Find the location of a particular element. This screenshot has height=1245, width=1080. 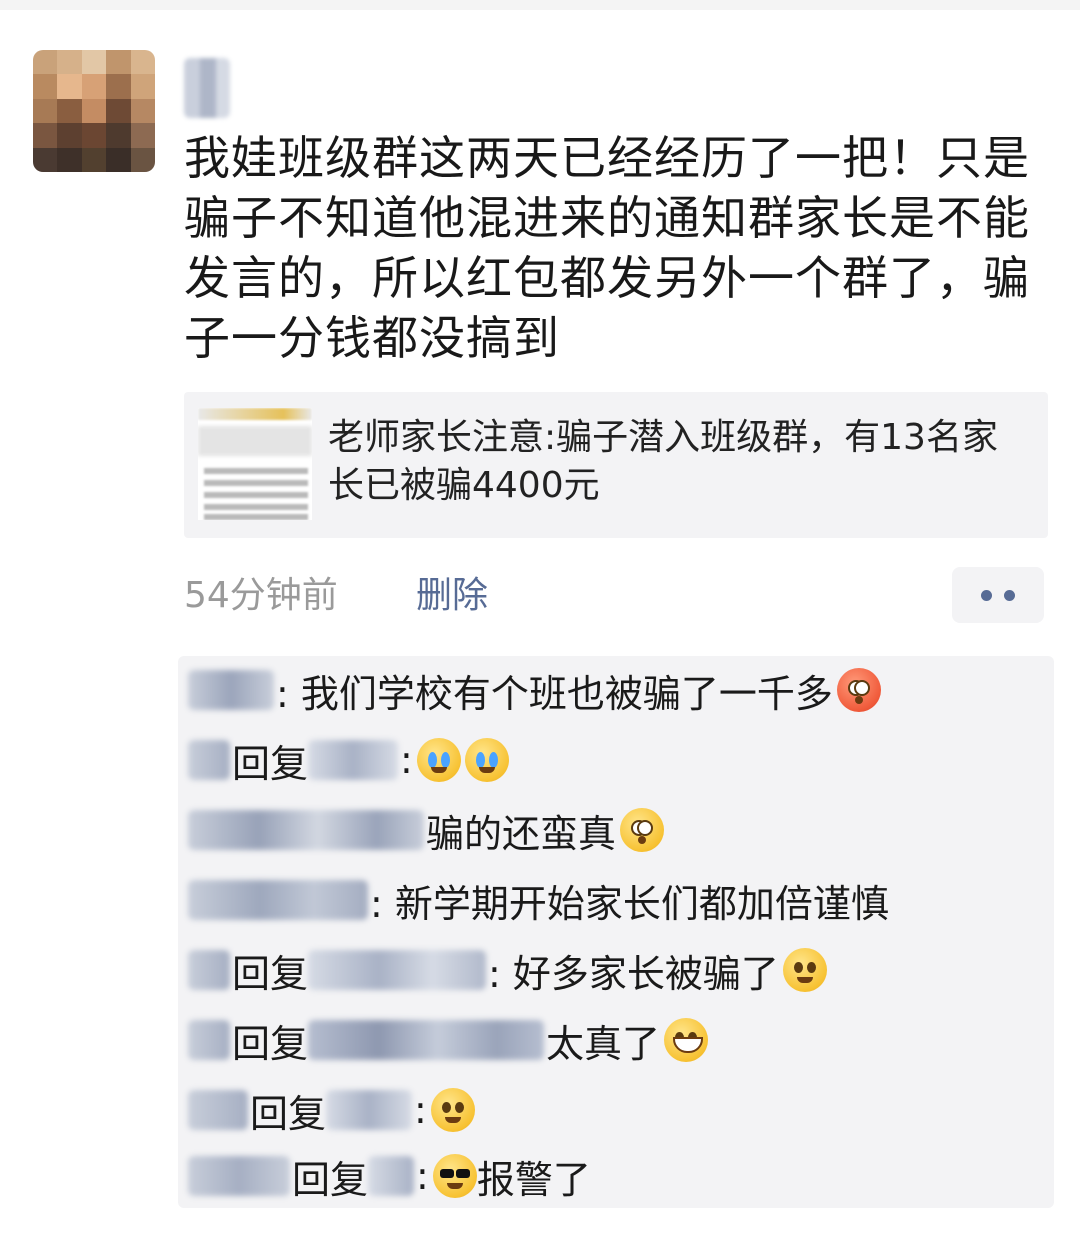

comment-row: 回复 太真了 is located at coordinates (448, 1040).